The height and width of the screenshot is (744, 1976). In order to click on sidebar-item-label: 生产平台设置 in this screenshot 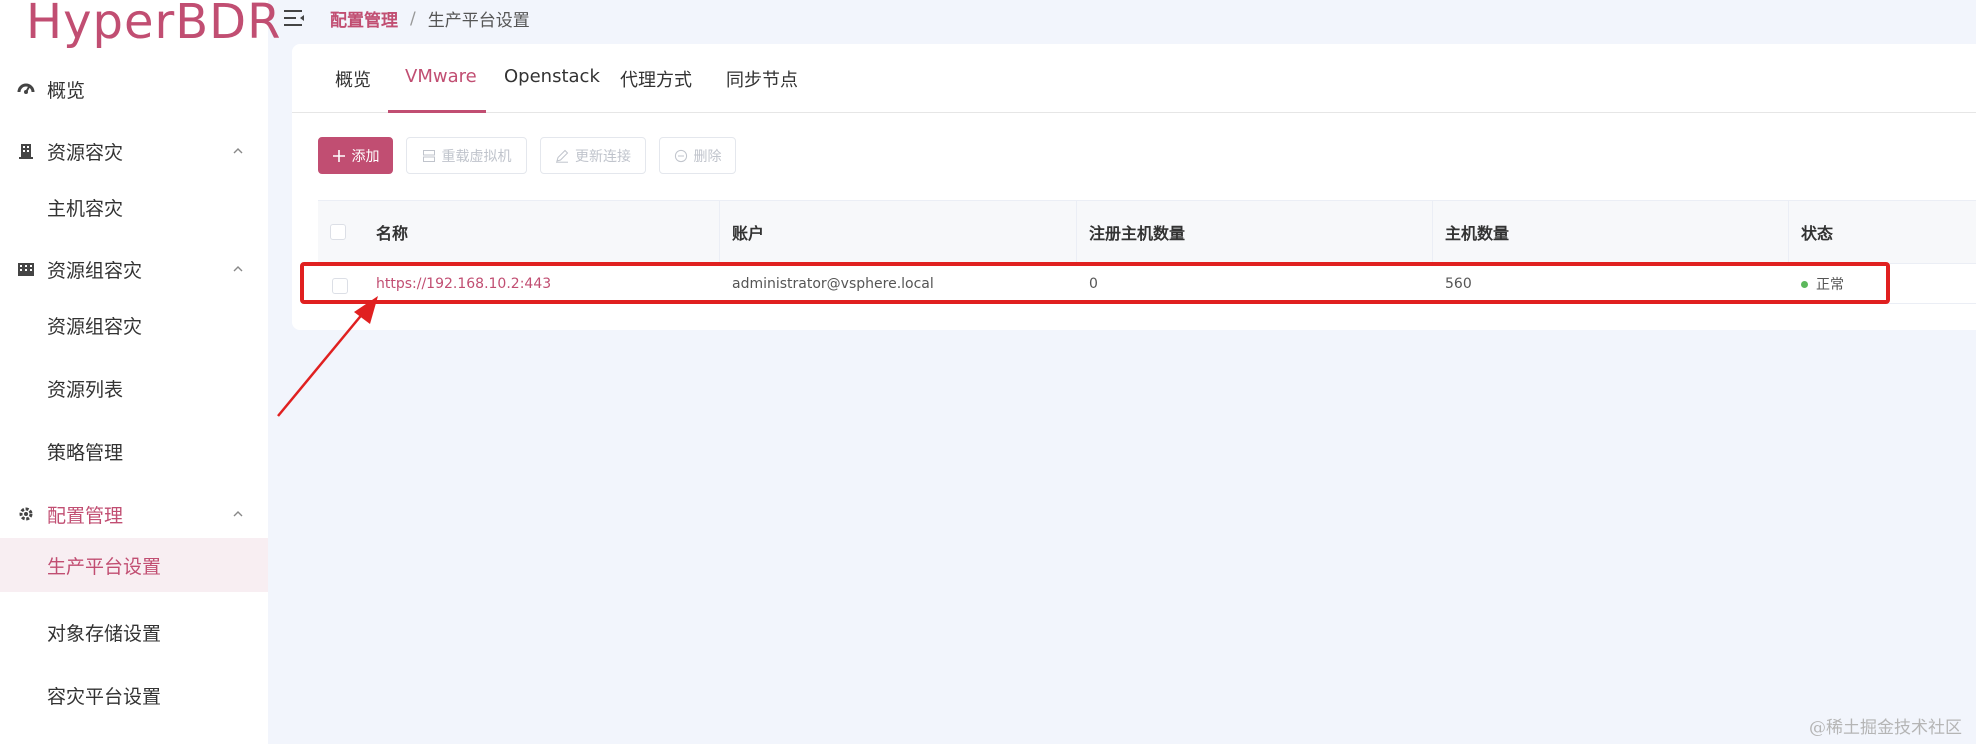, I will do `click(104, 566)`.